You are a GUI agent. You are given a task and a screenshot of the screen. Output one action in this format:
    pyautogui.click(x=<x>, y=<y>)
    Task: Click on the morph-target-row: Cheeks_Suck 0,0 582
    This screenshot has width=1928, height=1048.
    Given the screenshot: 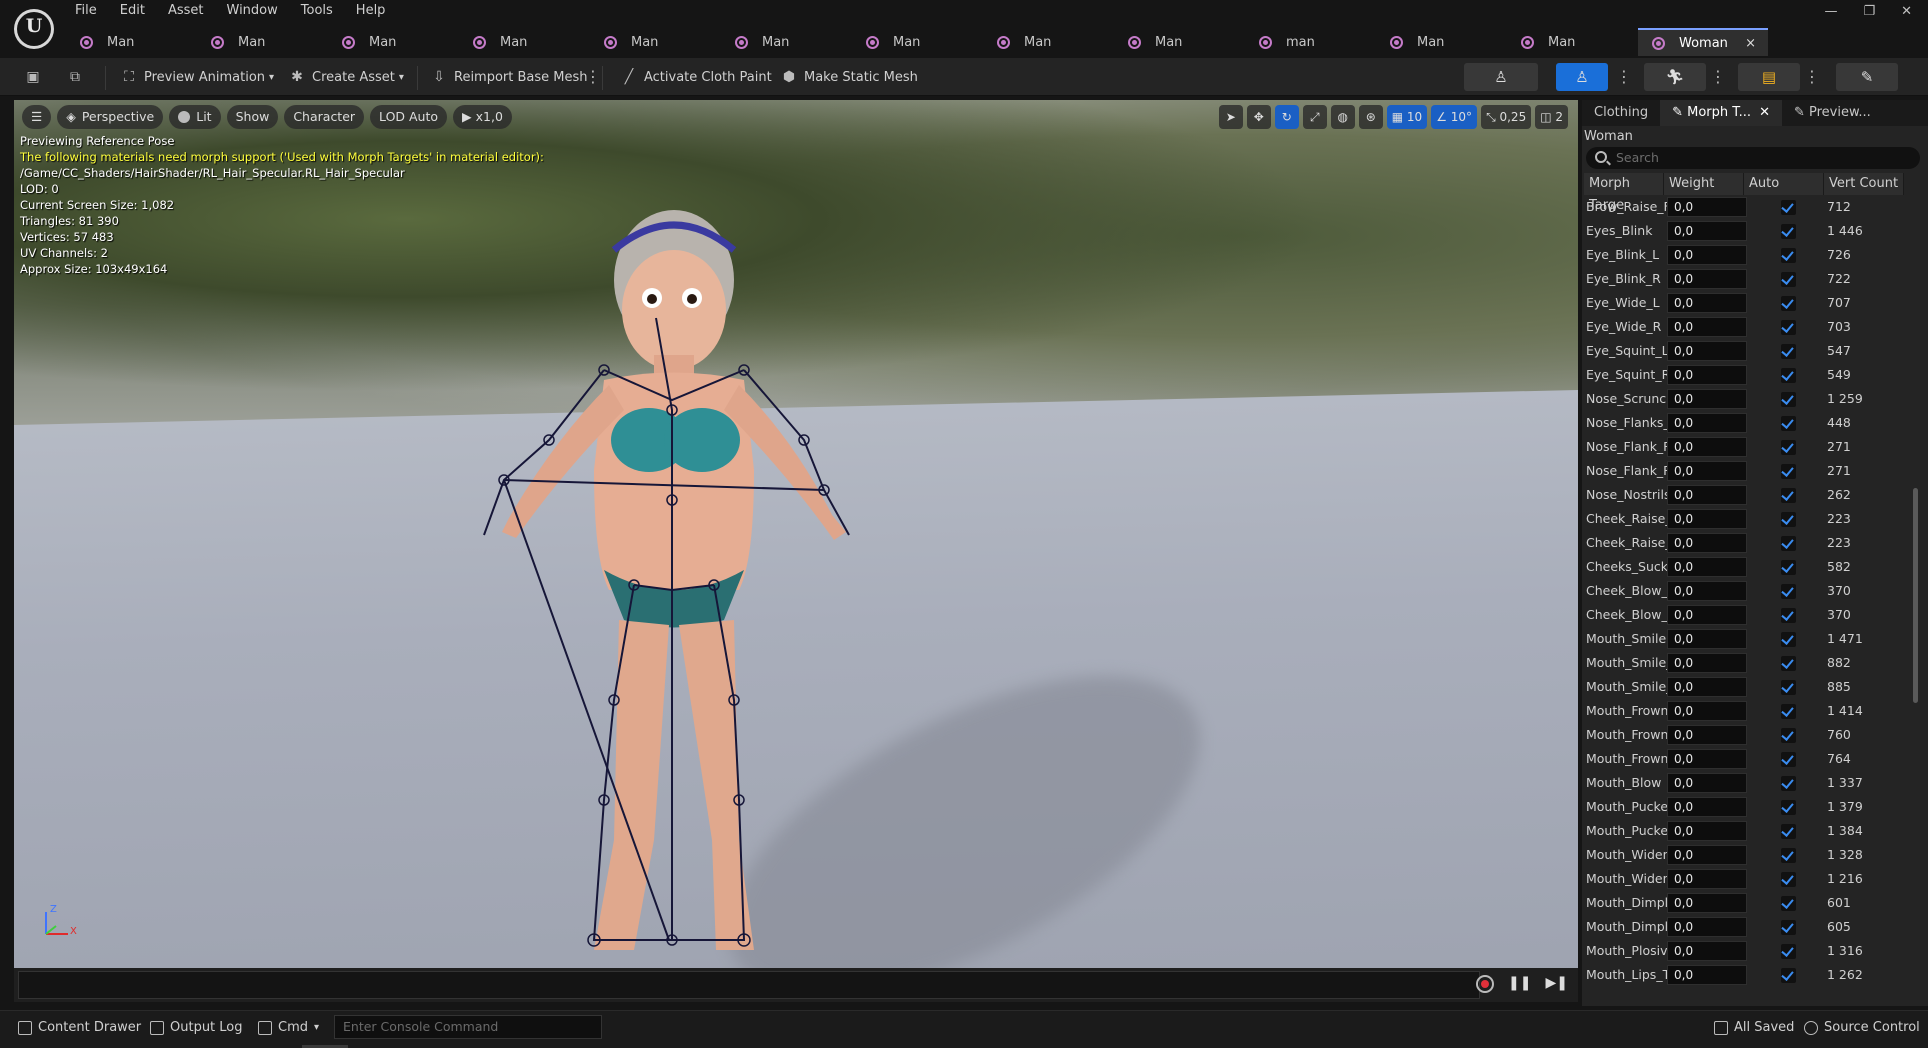 What is the action you would take?
    pyautogui.click(x=1746, y=567)
    